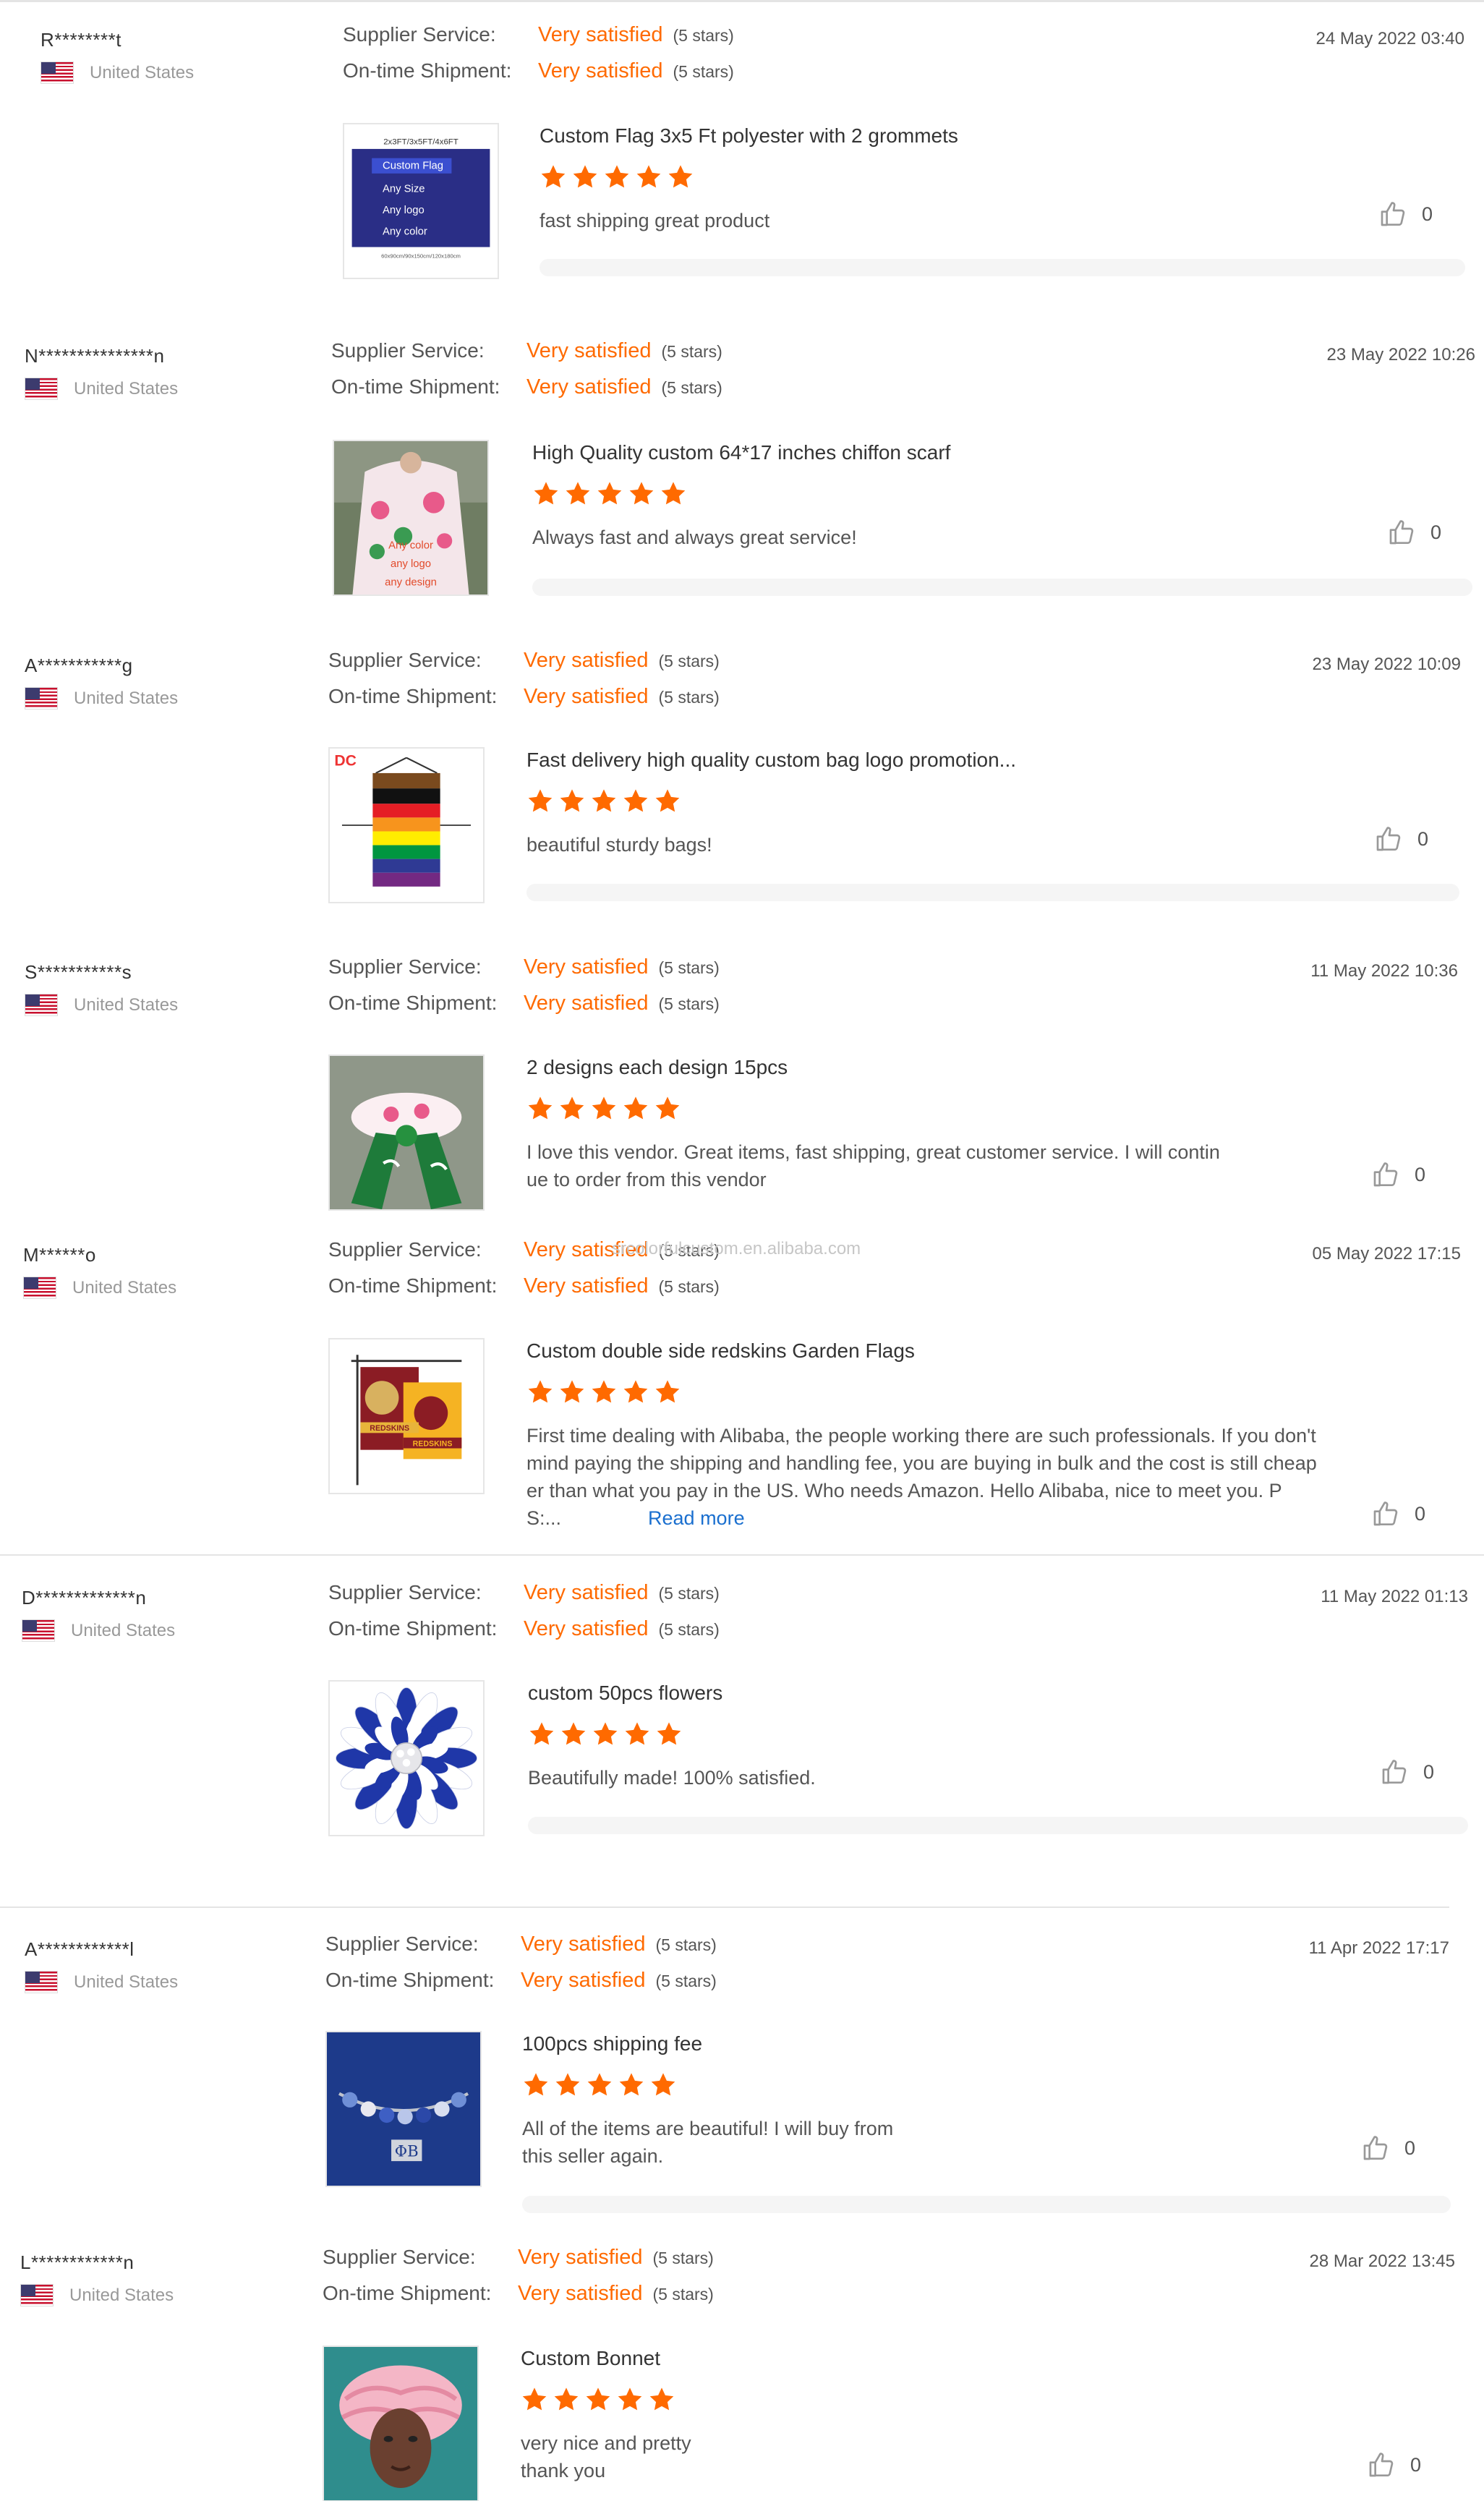  What do you see at coordinates (407, 2151) in the screenshot?
I see `svg-text: ΦΒ` at bounding box center [407, 2151].